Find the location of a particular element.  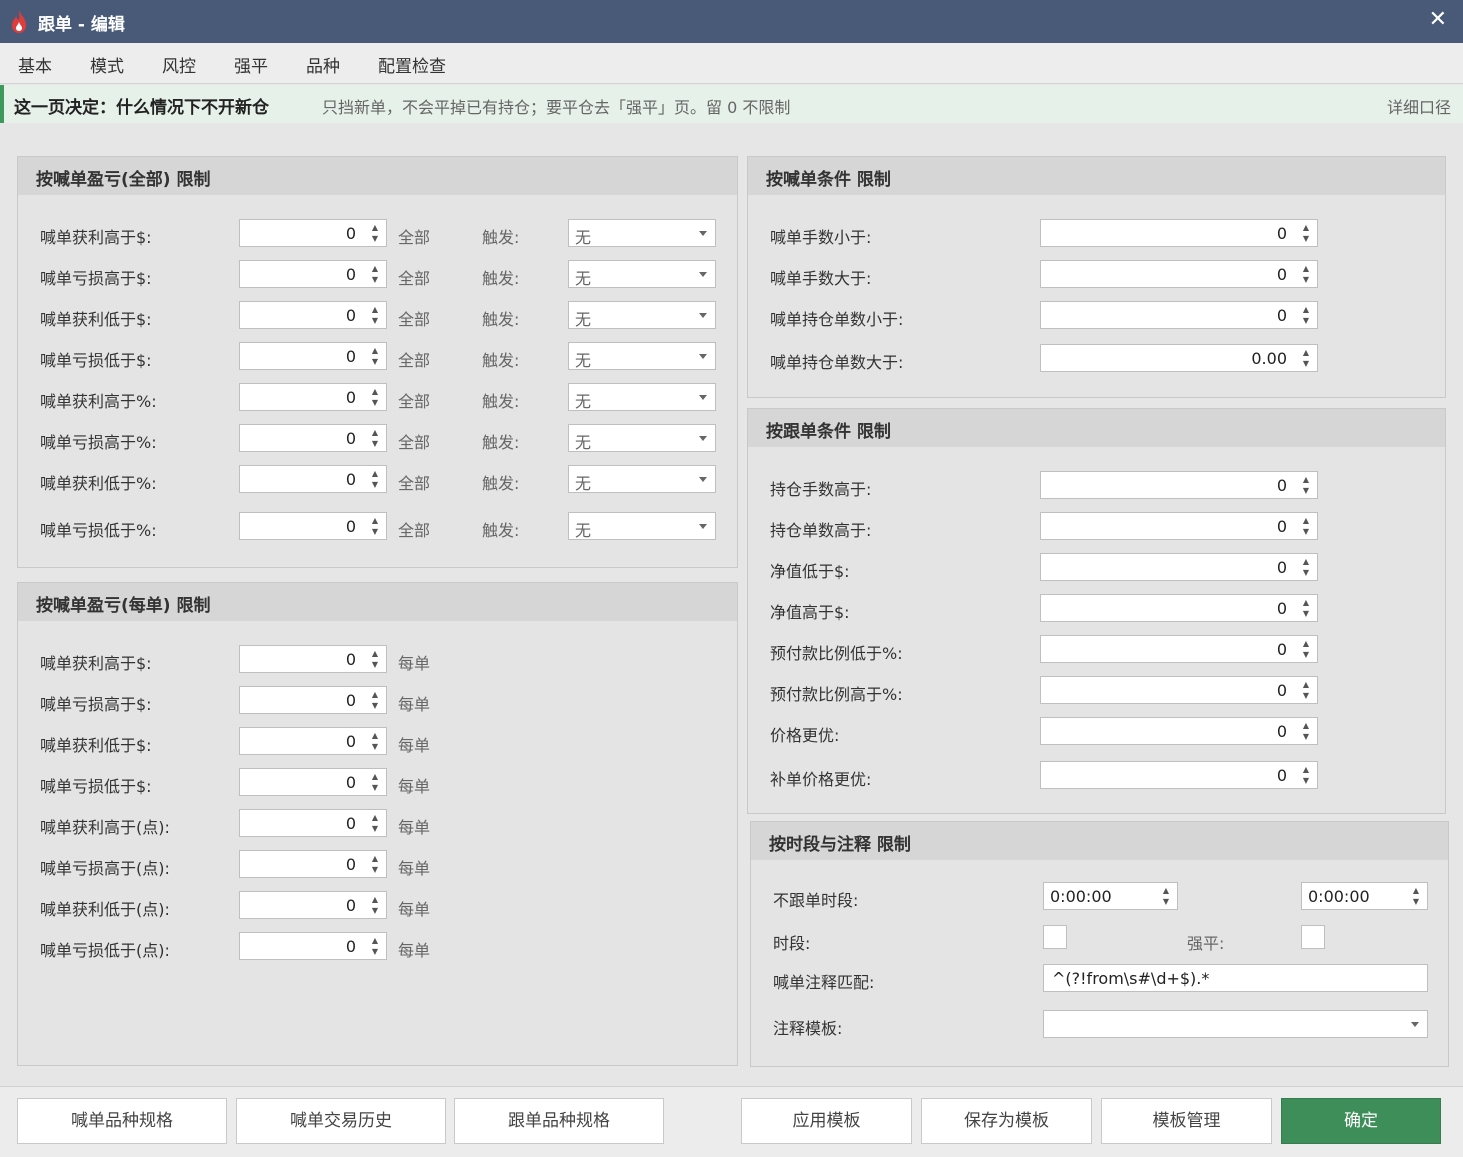

follower-spec-button: 跟单品种规格 is located at coordinates (559, 1121).